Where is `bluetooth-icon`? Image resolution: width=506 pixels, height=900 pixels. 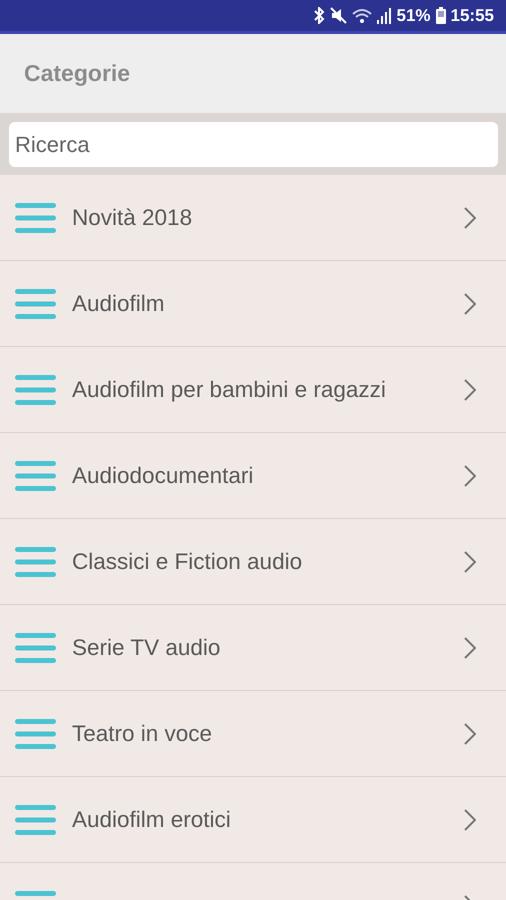
bluetooth-icon is located at coordinates (320, 15).